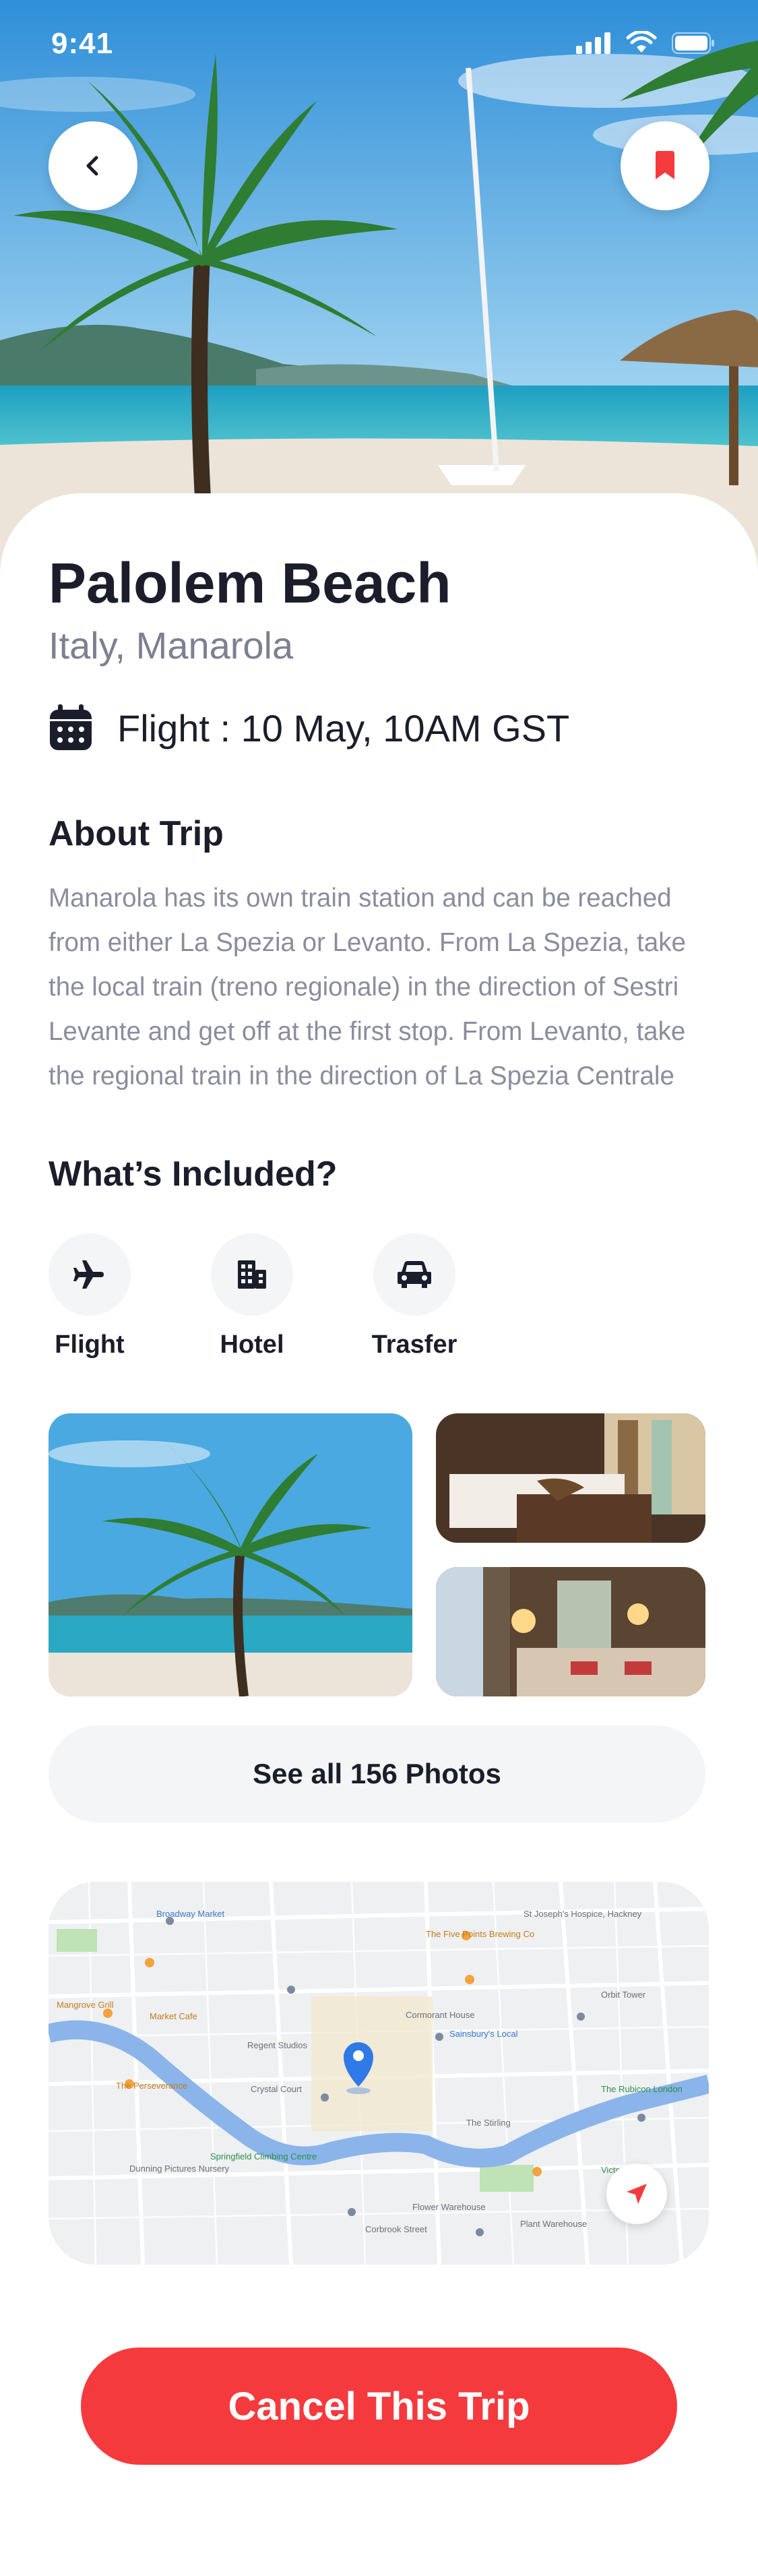 The width and height of the screenshot is (758, 2576). Describe the element at coordinates (396, 2229) in the screenshot. I see `map-label: Corbrook Street` at that location.